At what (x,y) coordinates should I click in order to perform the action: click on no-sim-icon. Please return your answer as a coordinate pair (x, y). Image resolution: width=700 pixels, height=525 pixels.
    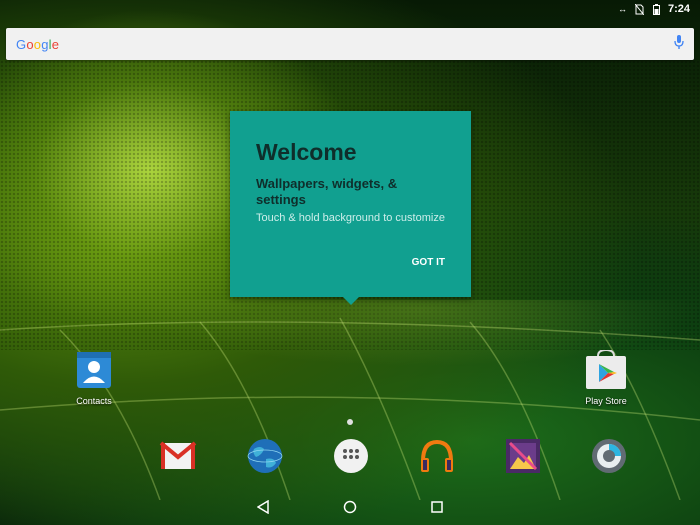
    Looking at the image, I should click on (639, 9).